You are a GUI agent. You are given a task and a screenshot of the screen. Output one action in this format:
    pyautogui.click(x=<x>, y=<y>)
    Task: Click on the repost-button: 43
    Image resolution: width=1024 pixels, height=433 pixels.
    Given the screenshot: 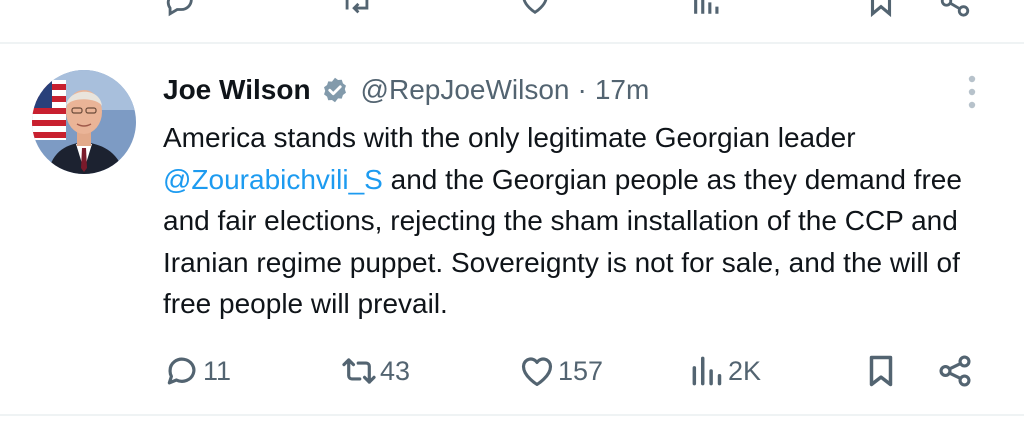 What is the action you would take?
    pyautogui.click(x=375, y=371)
    